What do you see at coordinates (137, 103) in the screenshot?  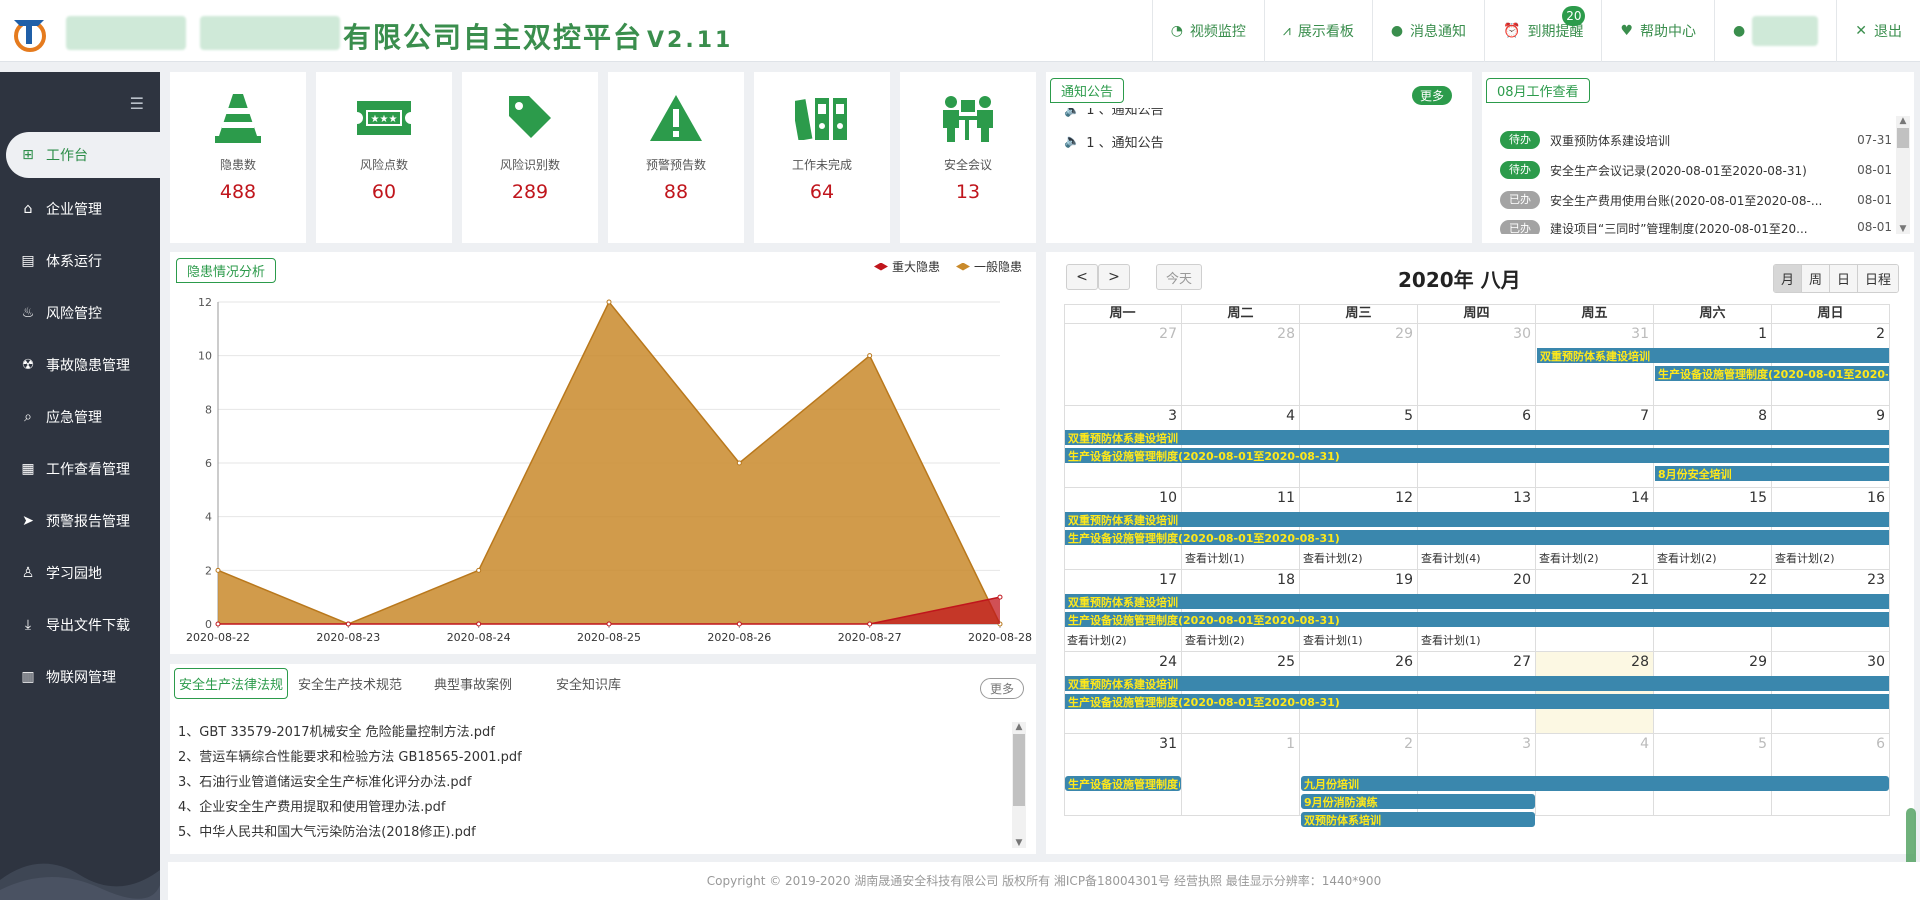 I see `menu-toggle-icon: ☰` at bounding box center [137, 103].